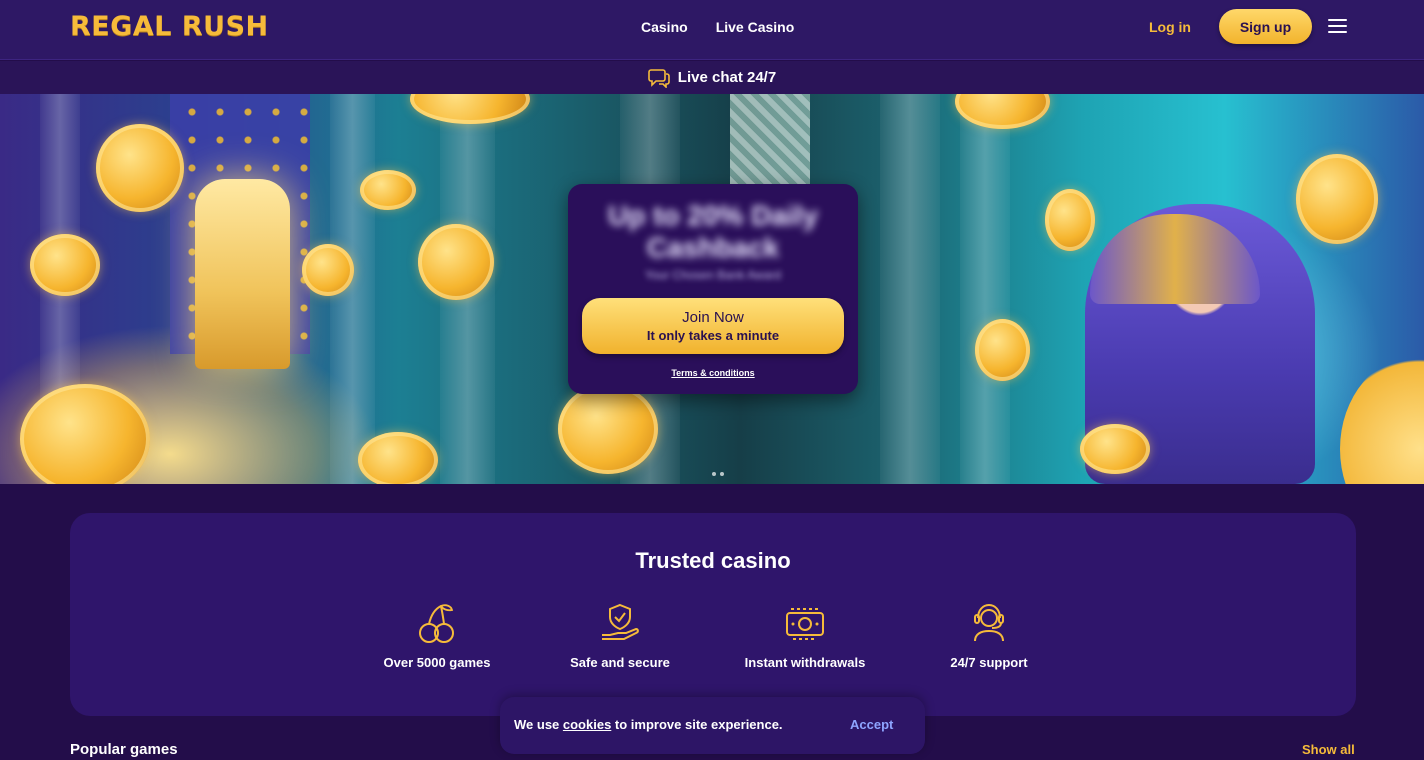 This screenshot has height=760, width=1424. Describe the element at coordinates (713, 231) in the screenshot. I see `promo-headline: Up to 20% Daily Cashback` at that location.